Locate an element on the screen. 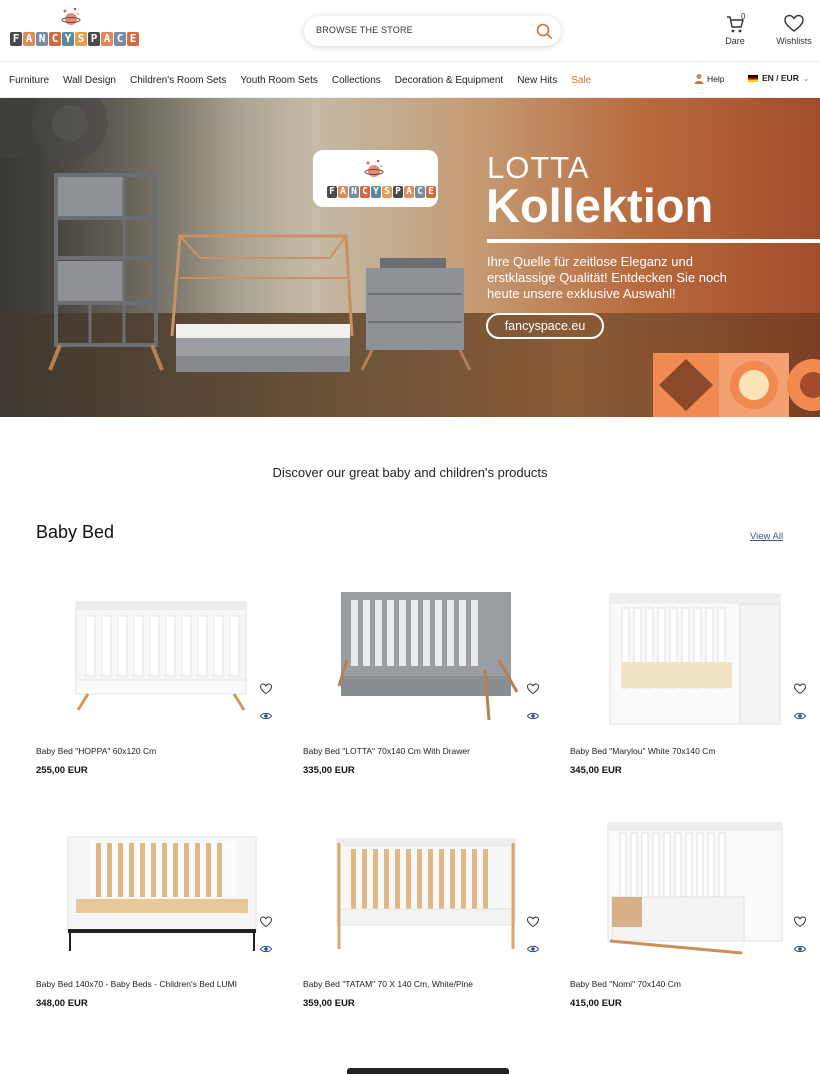 The width and height of the screenshot is (820, 1074). bottom-sticky-bar is located at coordinates (428, 1071).